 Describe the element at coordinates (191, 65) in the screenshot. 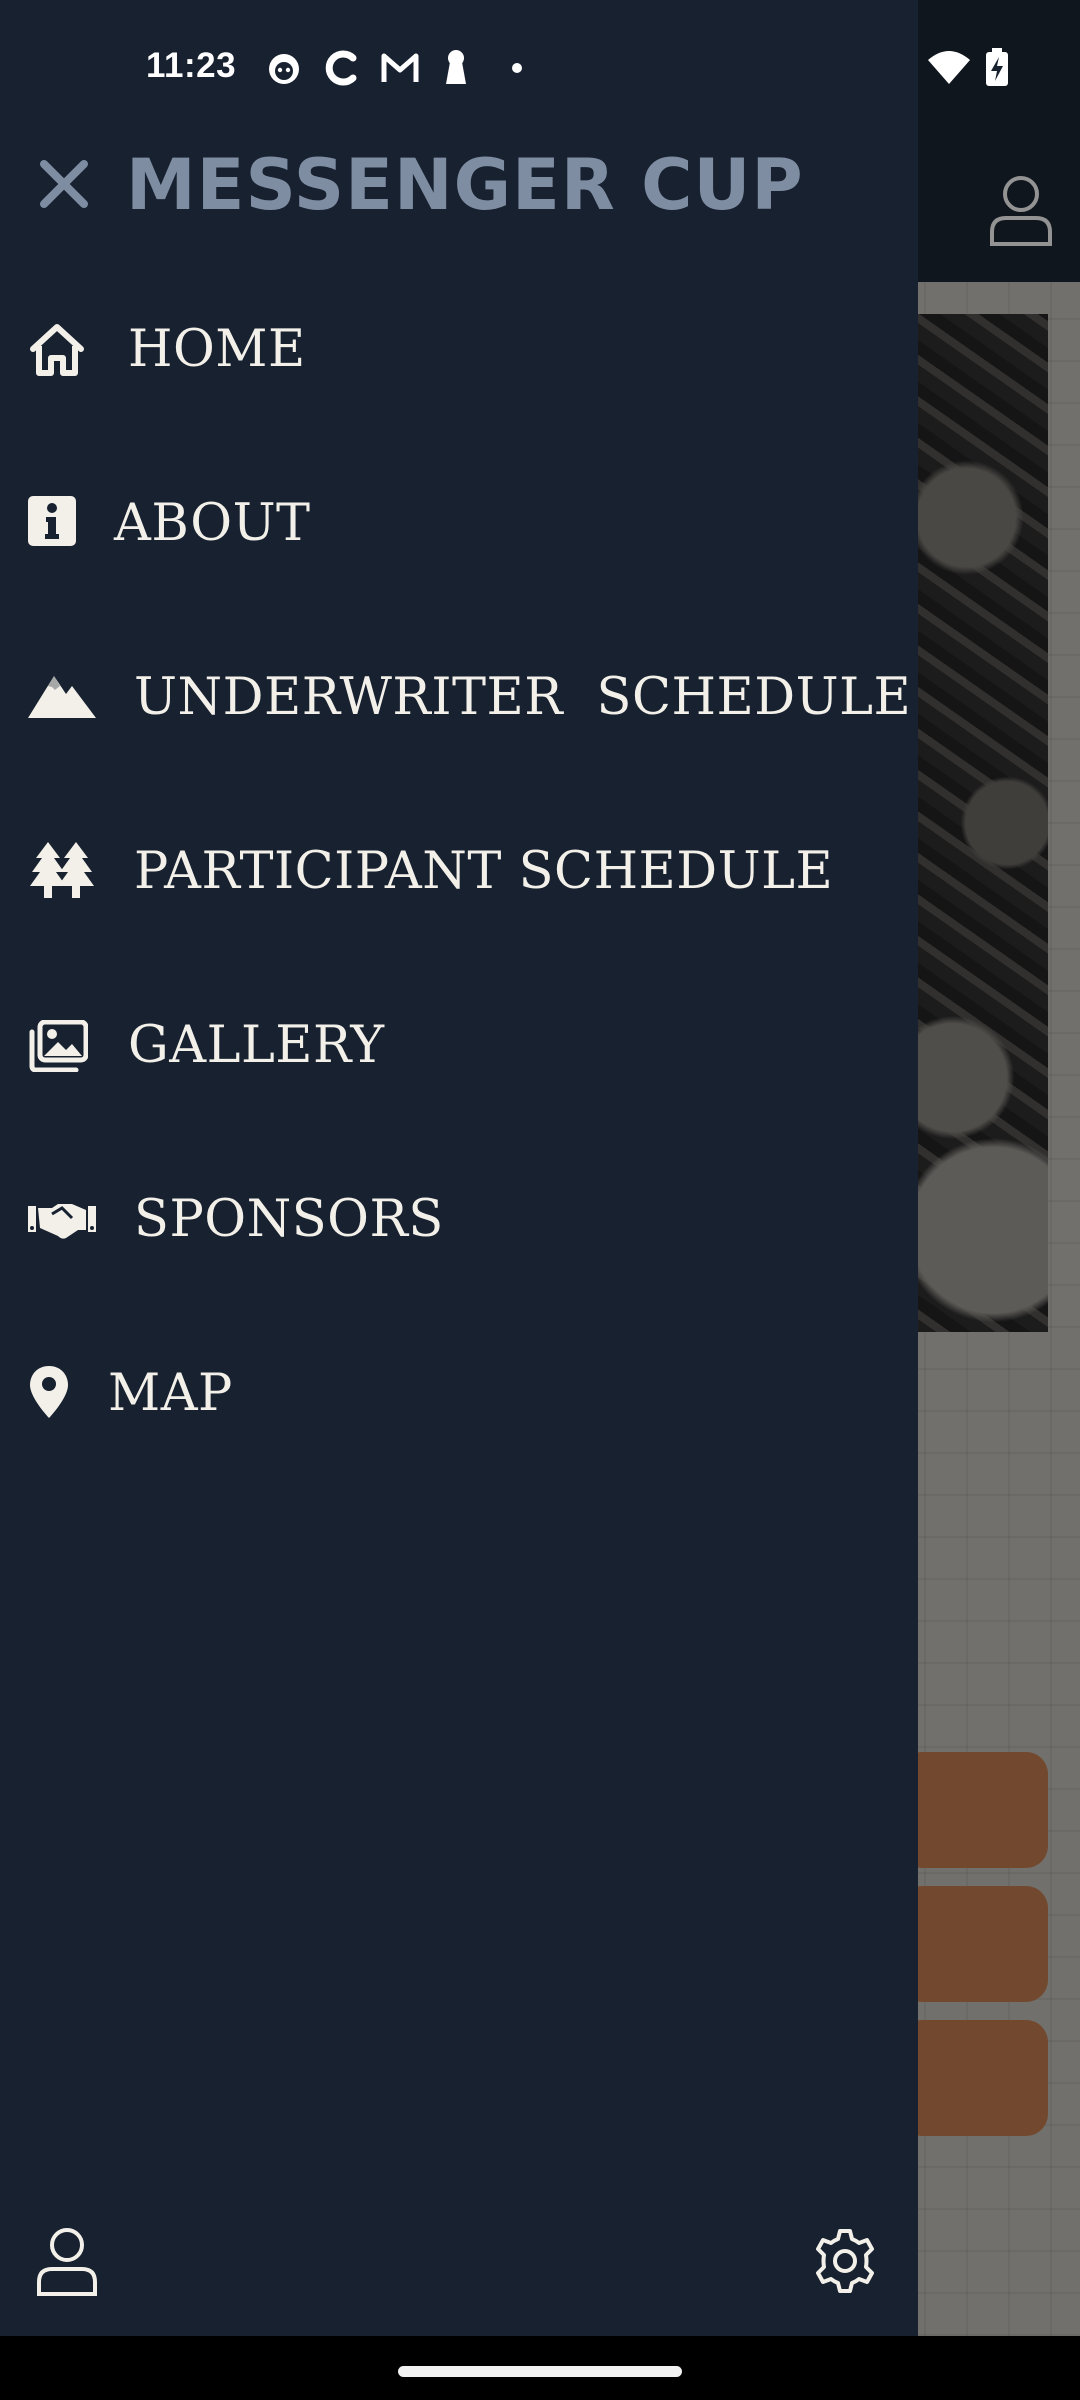

I see `status-time: 11:23` at that location.